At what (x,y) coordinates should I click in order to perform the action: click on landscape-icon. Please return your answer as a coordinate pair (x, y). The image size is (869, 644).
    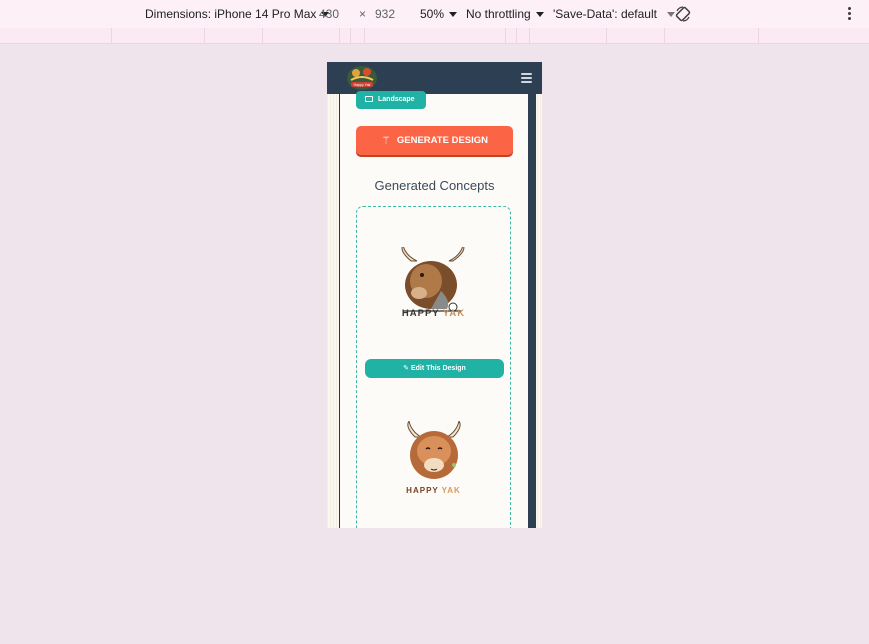
    Looking at the image, I should click on (369, 99).